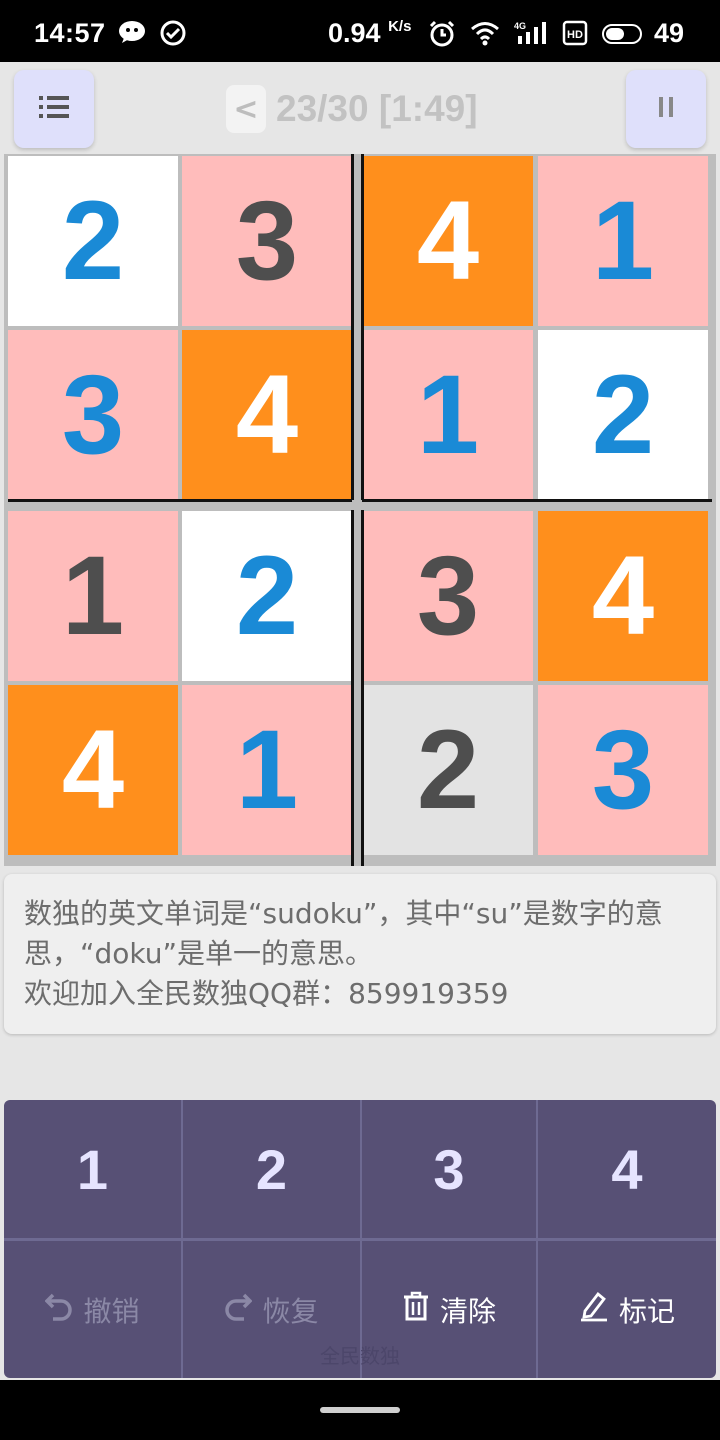 This screenshot has height=1440, width=720. What do you see at coordinates (442, 36) in the screenshot?
I see `alarm-icon` at bounding box center [442, 36].